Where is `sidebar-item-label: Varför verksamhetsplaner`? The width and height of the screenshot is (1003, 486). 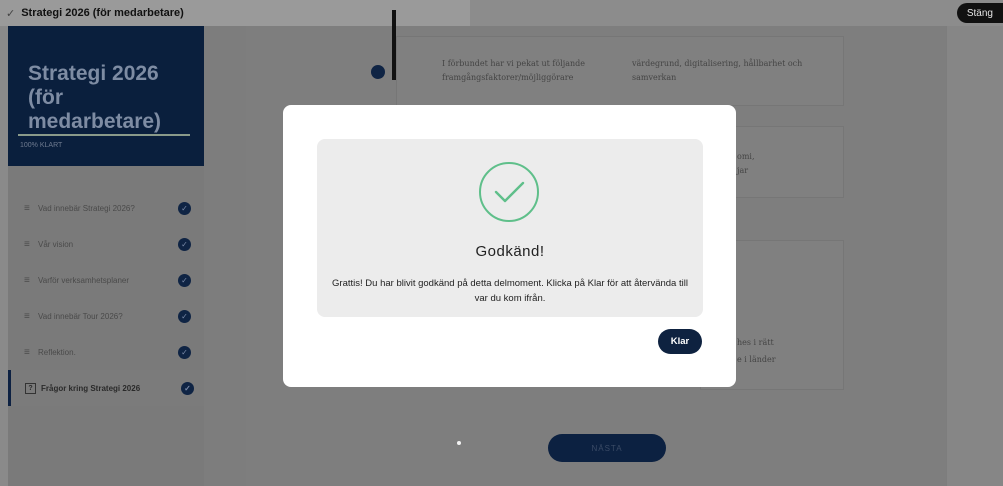 sidebar-item-label: Varför verksamhetsplaner is located at coordinates (83, 280).